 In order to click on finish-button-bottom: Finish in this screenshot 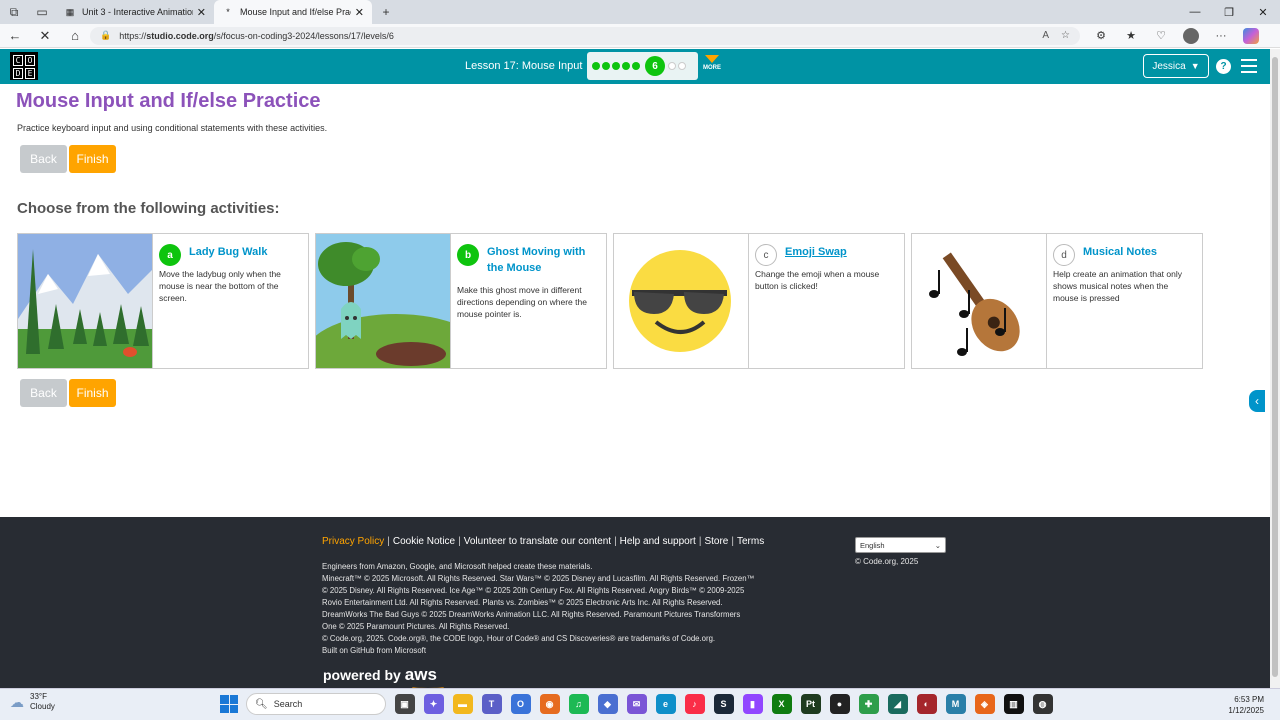, I will do `click(92, 393)`.